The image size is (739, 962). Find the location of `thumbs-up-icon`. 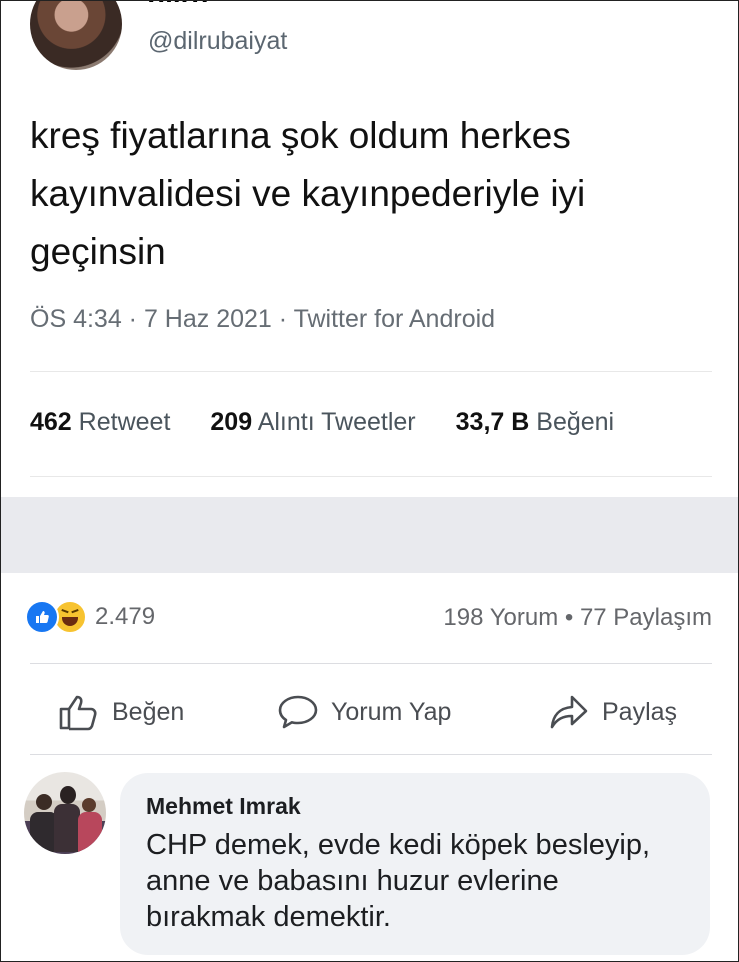

thumbs-up-icon is located at coordinates (78, 713).